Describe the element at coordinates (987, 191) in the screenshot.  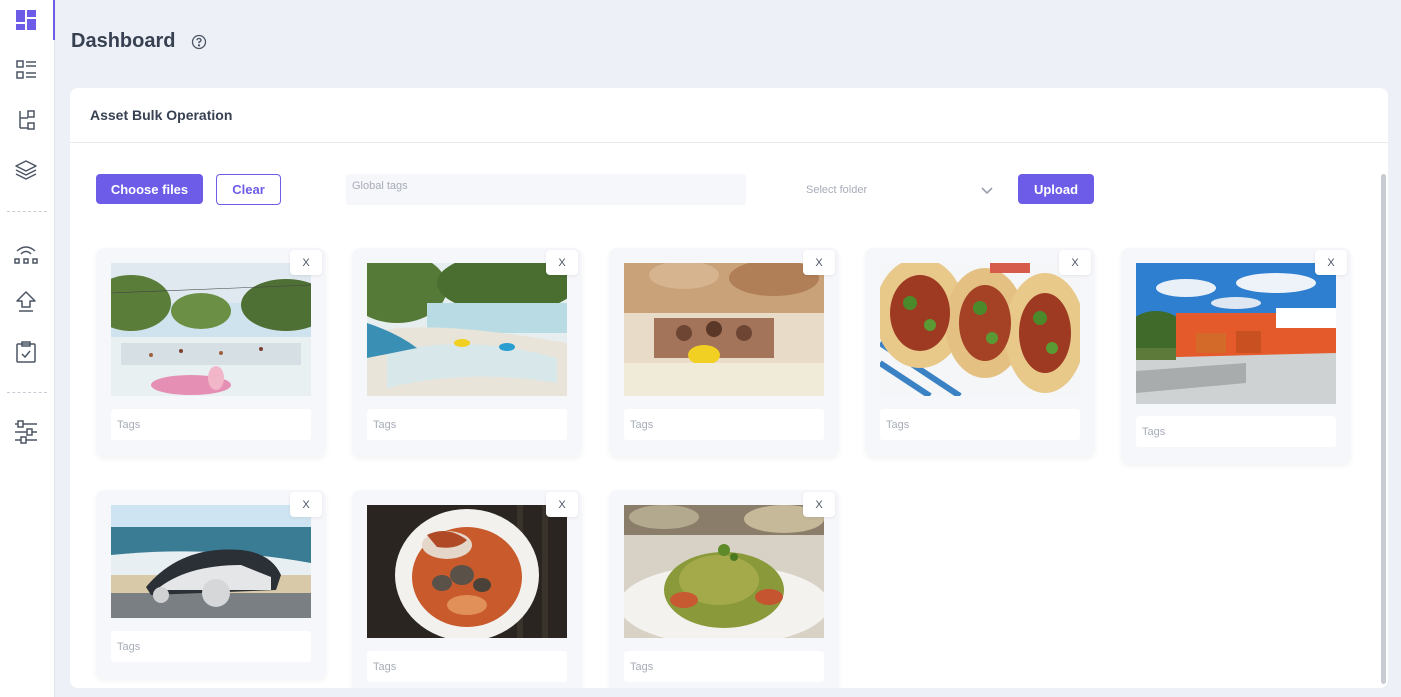
I see `chevron-down-icon` at that location.